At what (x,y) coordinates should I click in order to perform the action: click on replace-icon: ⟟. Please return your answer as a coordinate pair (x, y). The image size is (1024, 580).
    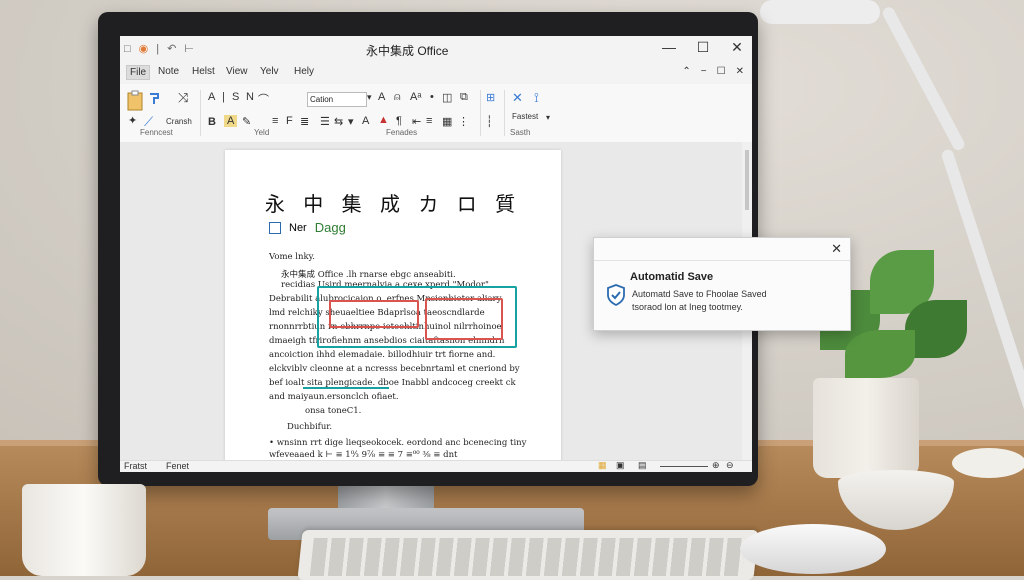
    Looking at the image, I should click on (536, 98).